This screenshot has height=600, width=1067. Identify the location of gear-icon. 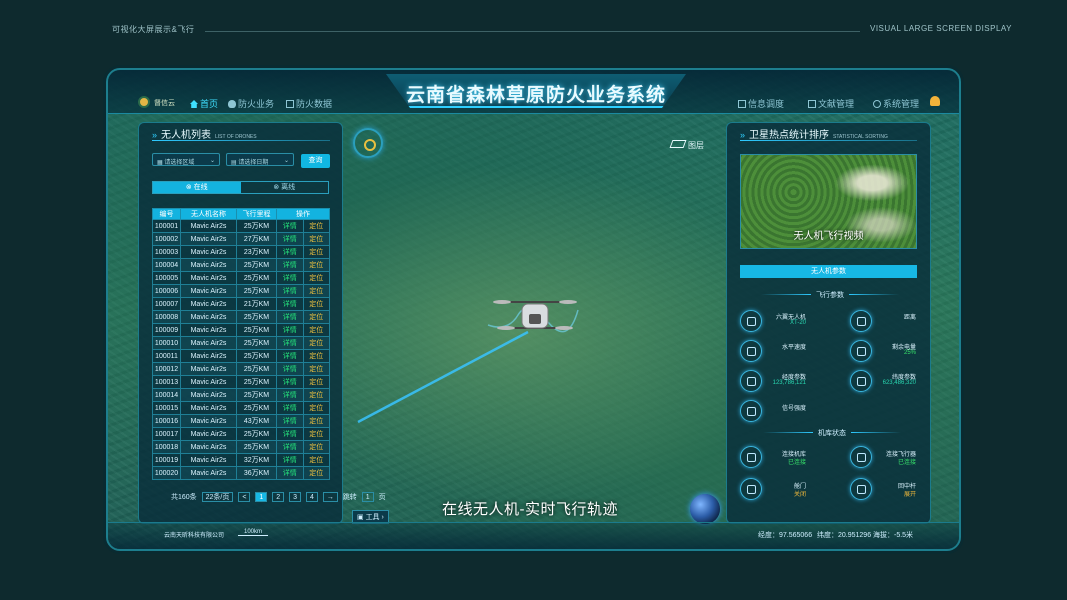
(877, 104).